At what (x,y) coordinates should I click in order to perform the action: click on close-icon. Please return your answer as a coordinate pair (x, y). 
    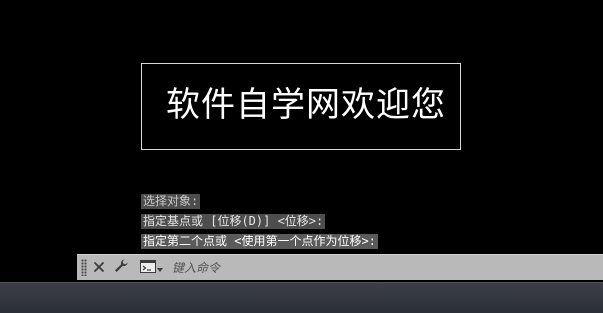
    Looking at the image, I should click on (99, 267).